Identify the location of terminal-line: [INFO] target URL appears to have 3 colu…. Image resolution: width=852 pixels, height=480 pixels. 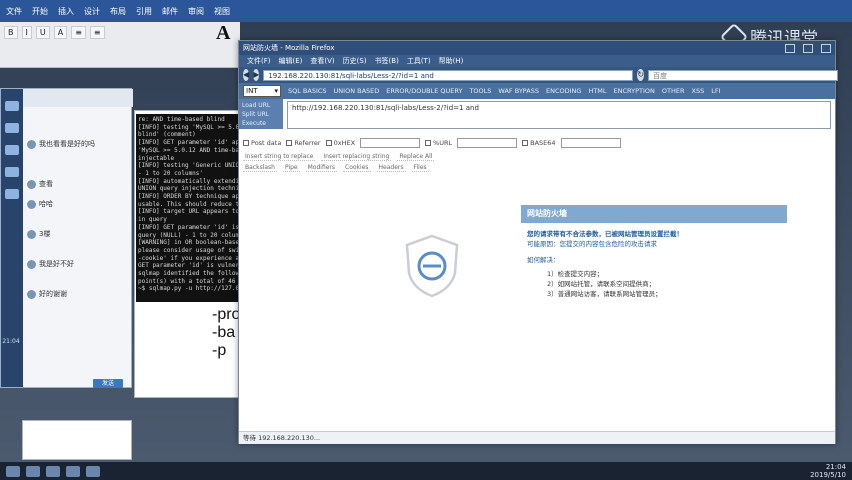
(191, 212).